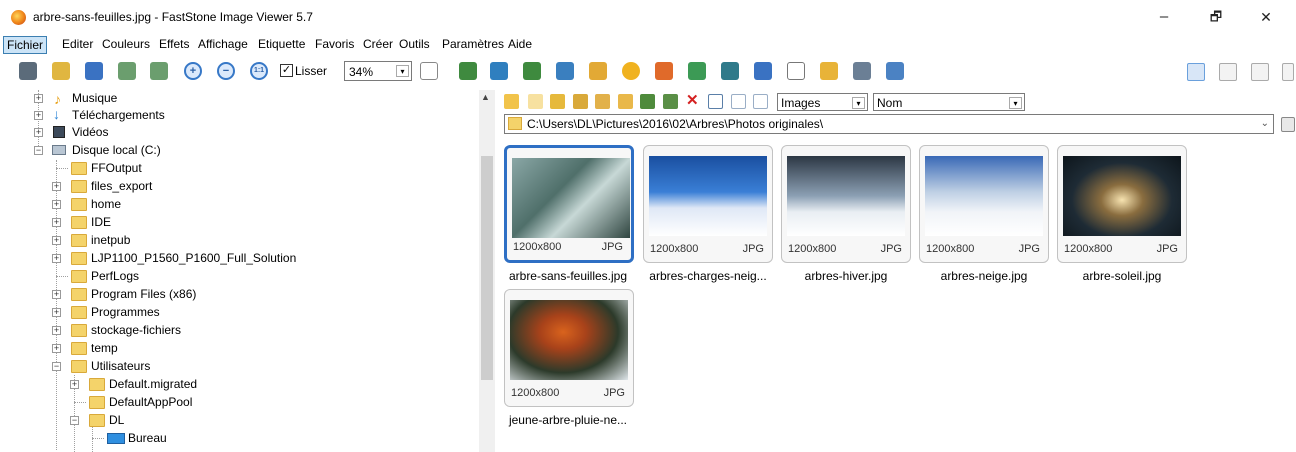 The width and height of the screenshot is (1296, 452). Describe the element at coordinates (520, 44) in the screenshot. I see `menu-aide: Aide` at that location.